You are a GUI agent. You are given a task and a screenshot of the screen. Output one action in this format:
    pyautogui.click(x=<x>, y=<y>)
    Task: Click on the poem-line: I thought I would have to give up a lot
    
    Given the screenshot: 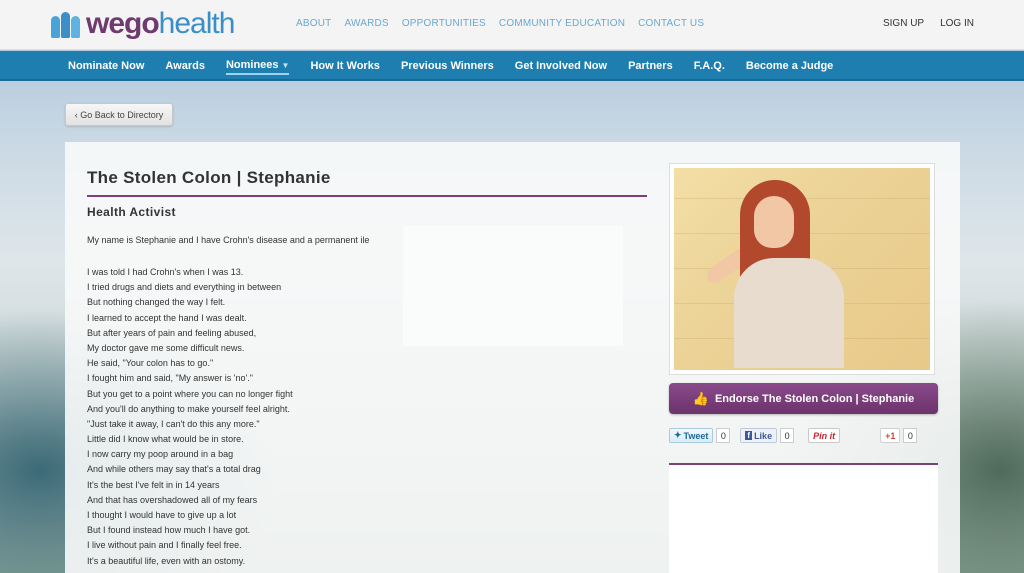 What is the action you would take?
    pyautogui.click(x=162, y=515)
    